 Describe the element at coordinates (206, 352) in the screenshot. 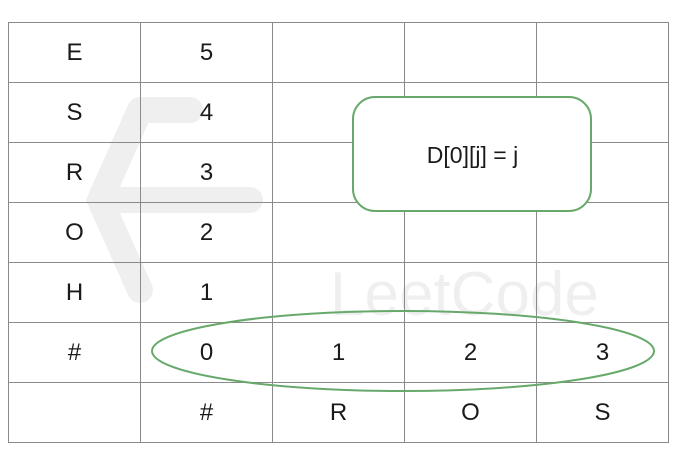

I see `table-cell: 0` at that location.